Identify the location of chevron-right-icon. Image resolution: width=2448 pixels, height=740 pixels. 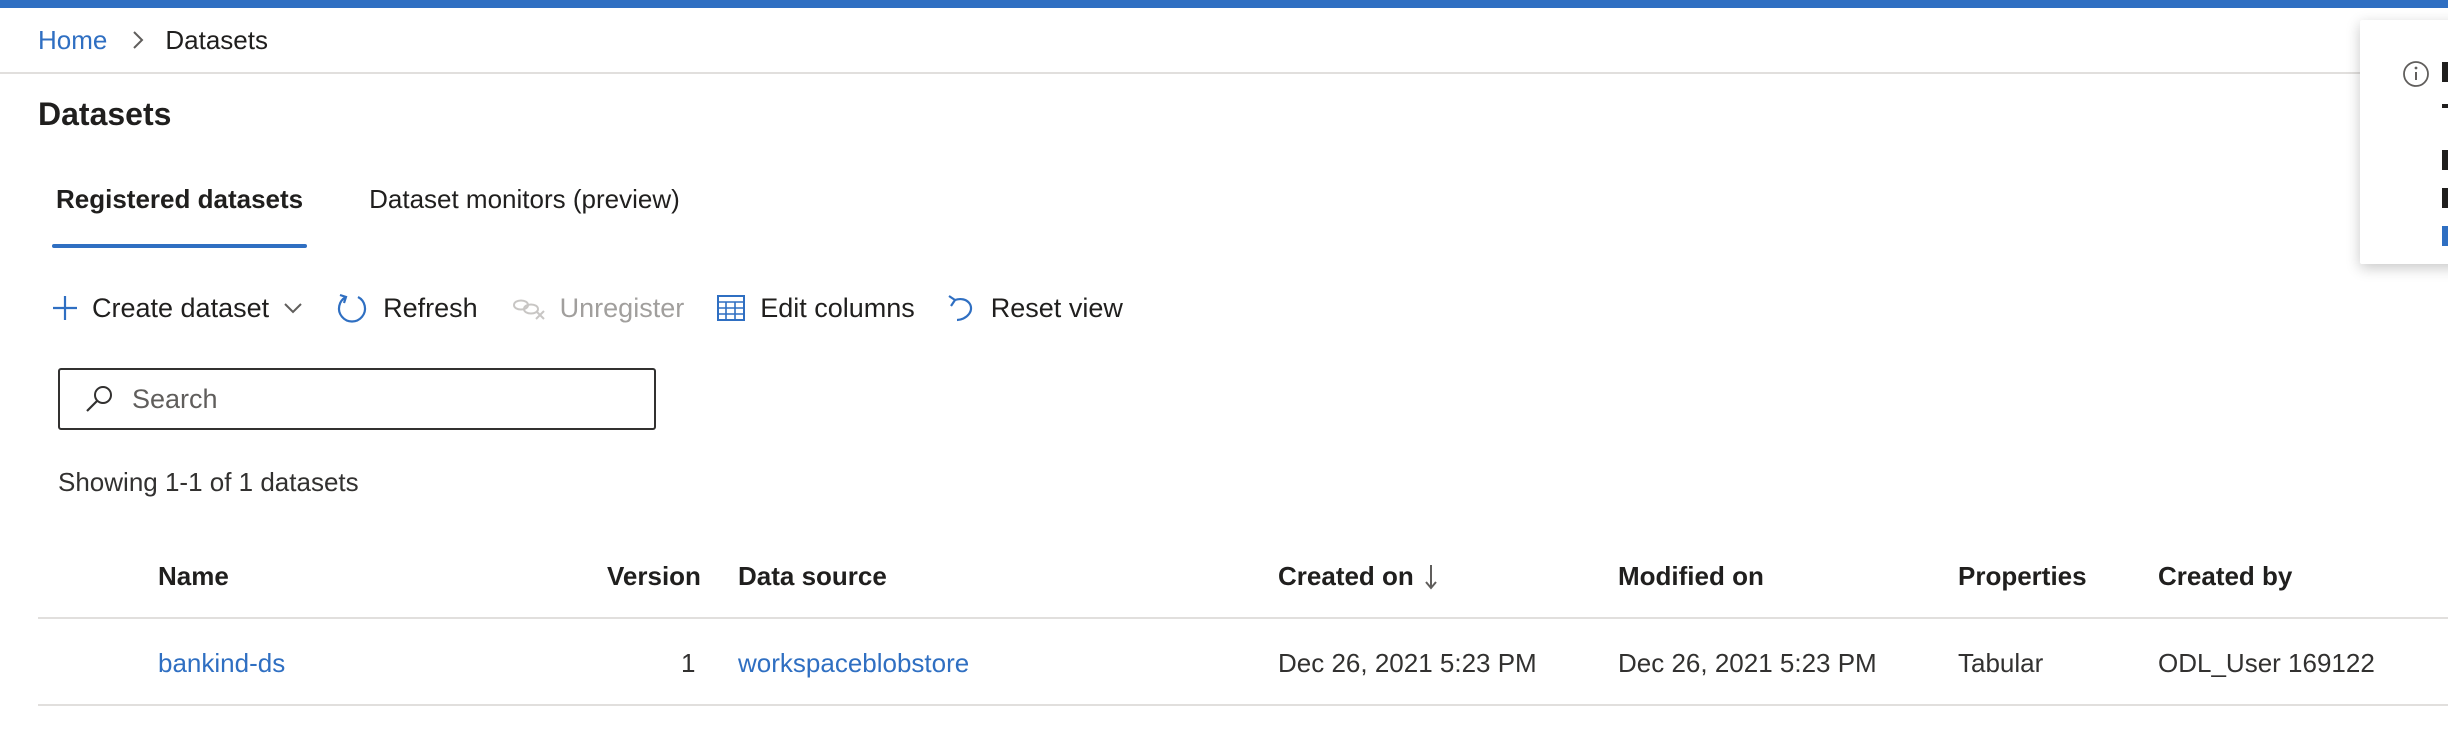
(138, 40).